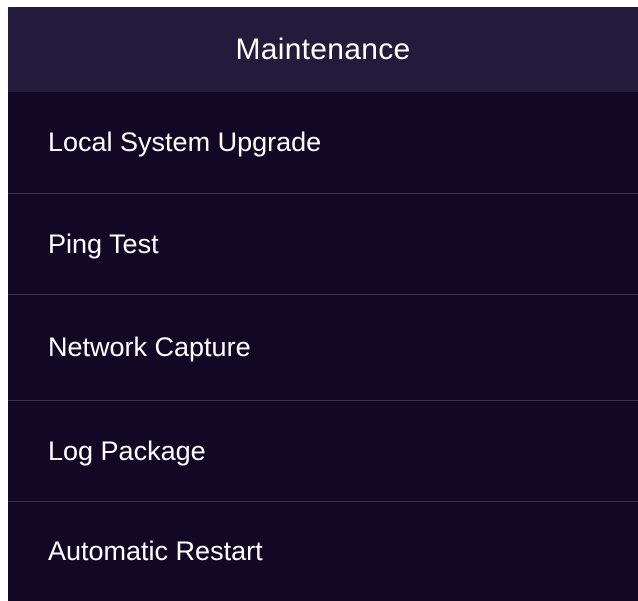 This screenshot has height=601, width=638. I want to click on menu-item-label: Network Capture, so click(149, 347).